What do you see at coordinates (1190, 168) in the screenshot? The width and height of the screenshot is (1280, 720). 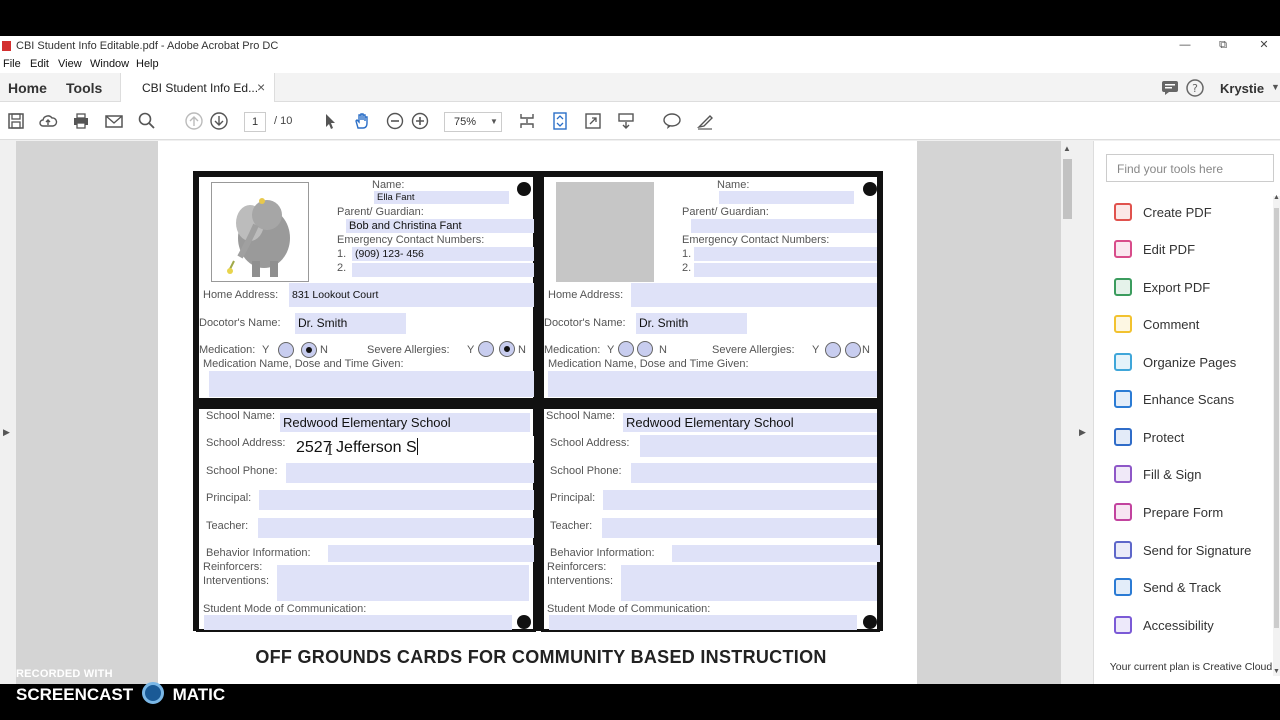 I see `tools-search-input: Find your tools here` at bounding box center [1190, 168].